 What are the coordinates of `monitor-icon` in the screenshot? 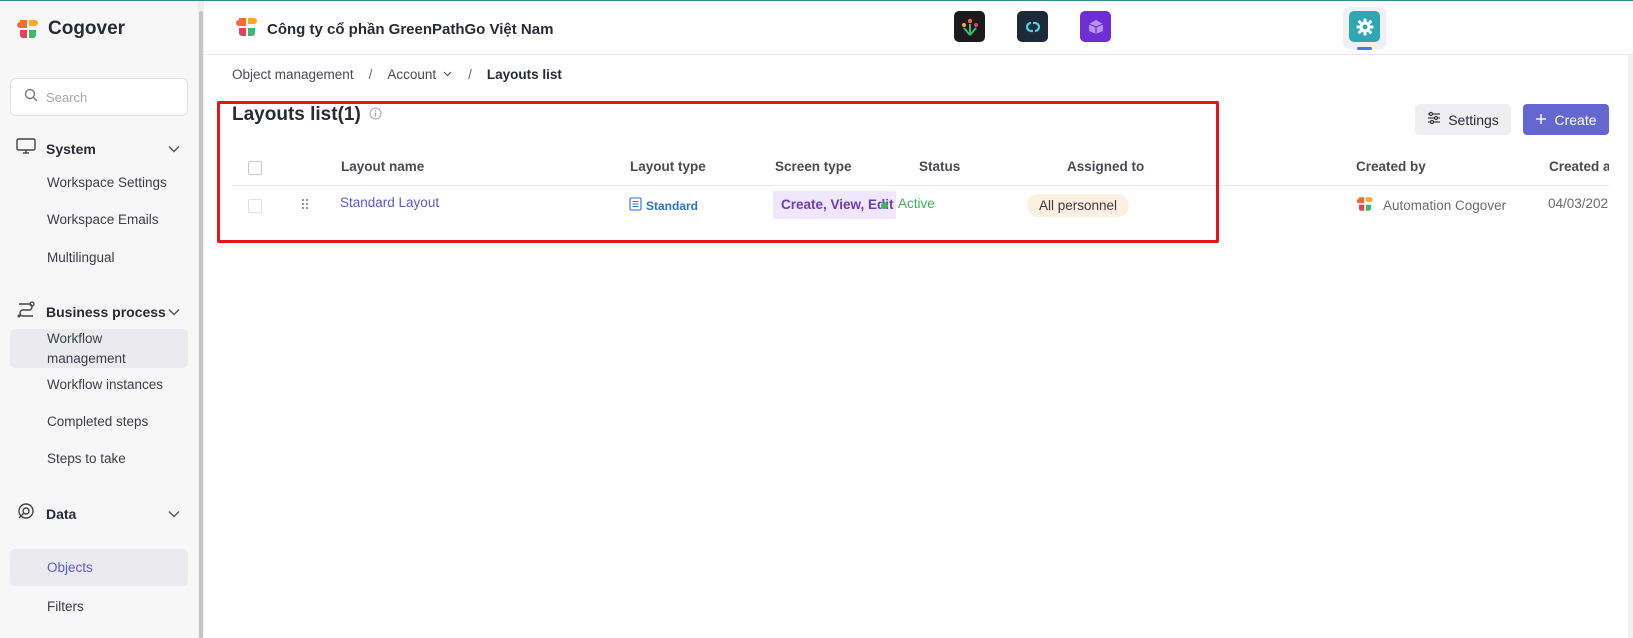 It's located at (26, 148).